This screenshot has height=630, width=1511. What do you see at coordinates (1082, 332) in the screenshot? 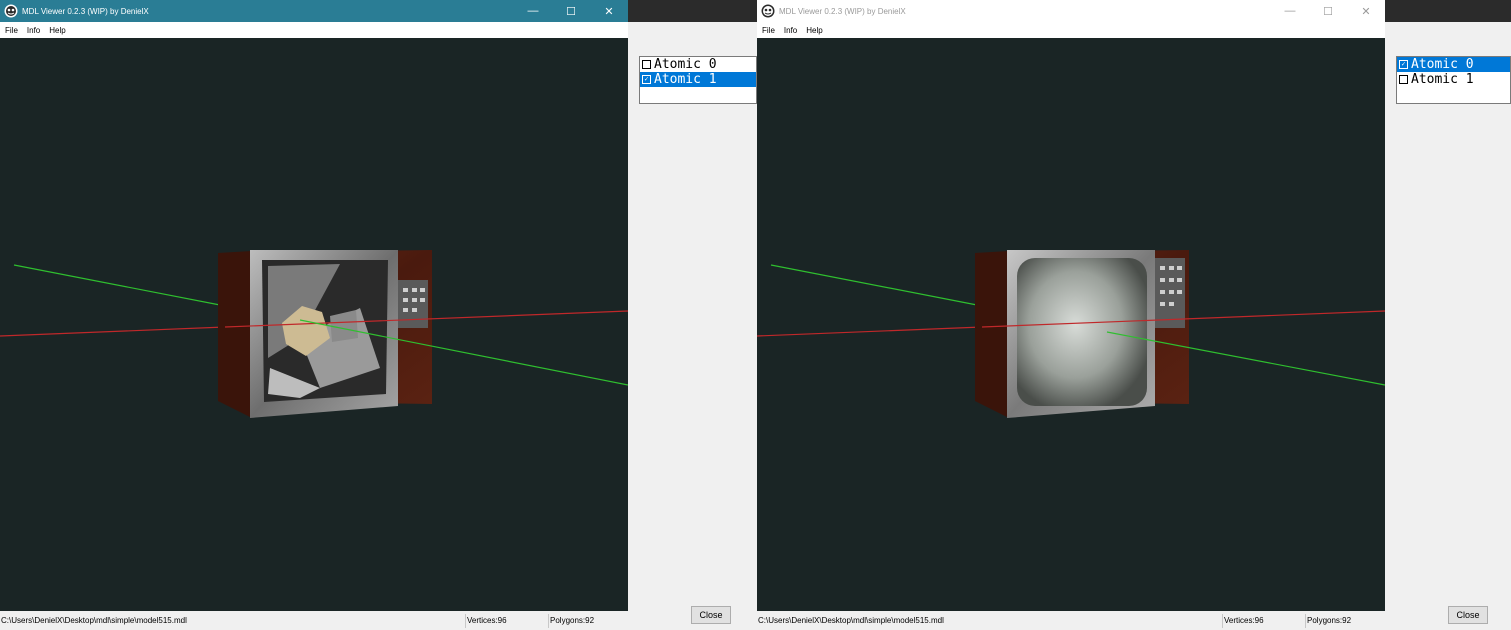
I see `tv-screen` at bounding box center [1082, 332].